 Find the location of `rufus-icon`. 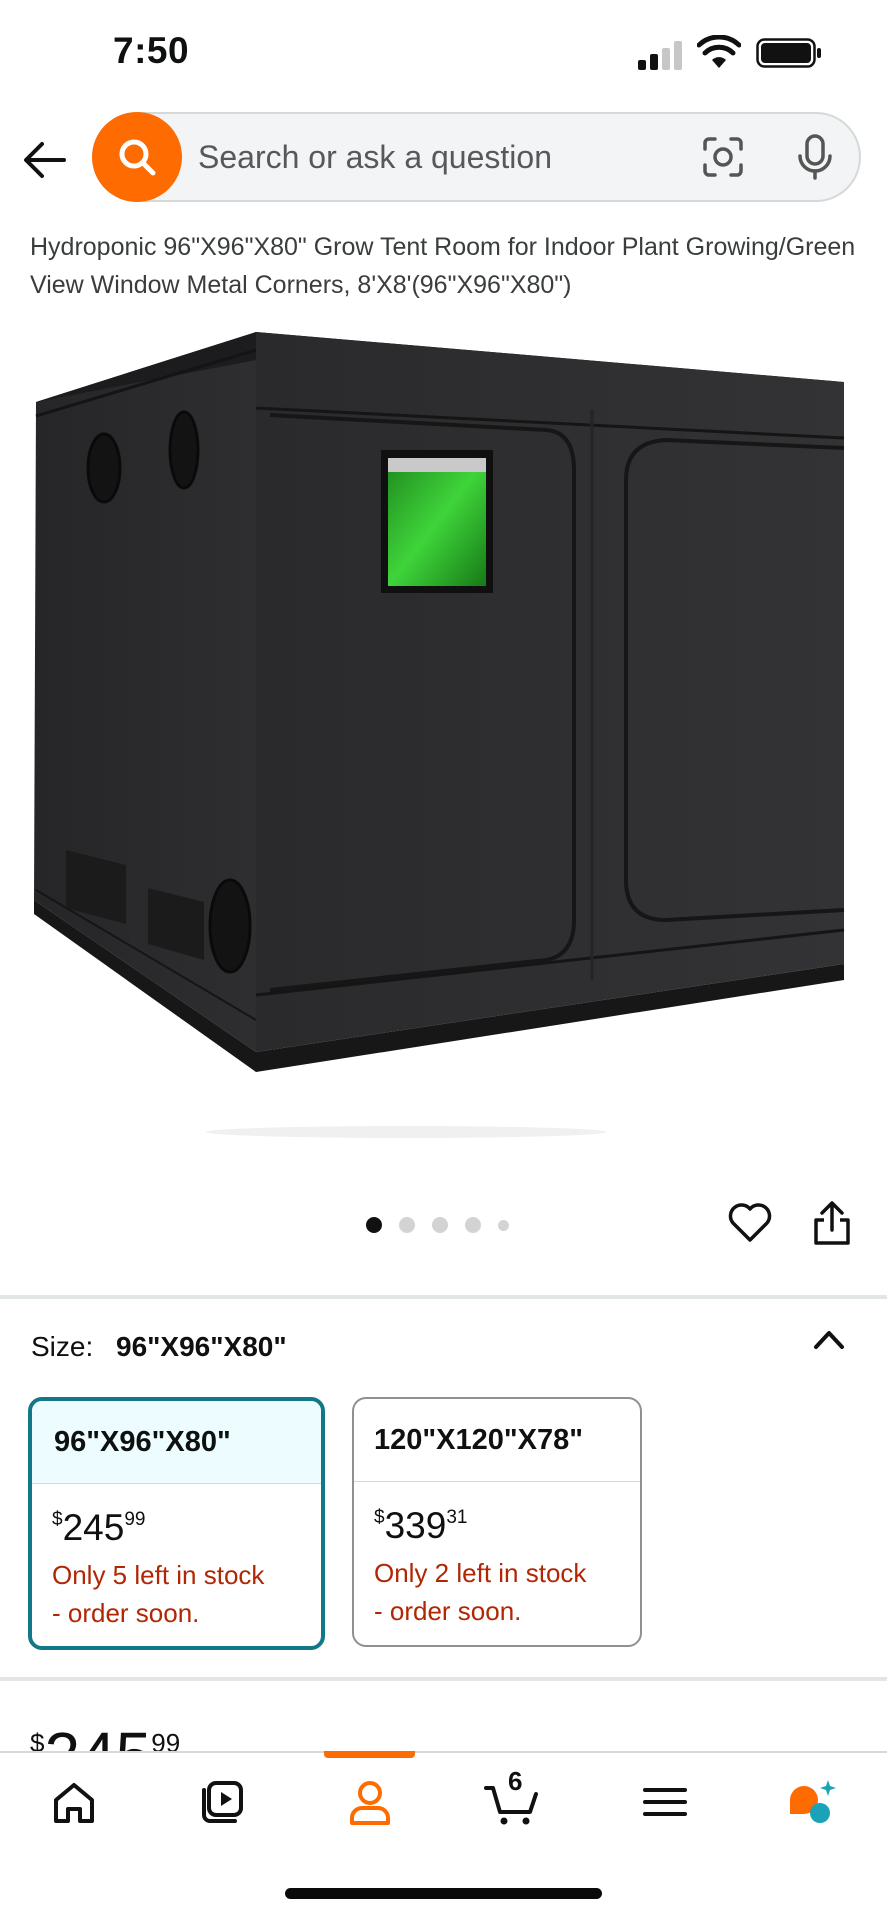

rufus-icon is located at coordinates (812, 1802).